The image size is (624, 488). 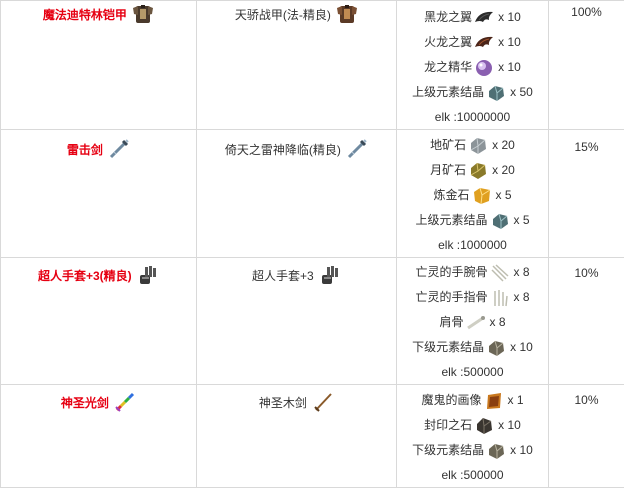 What do you see at coordinates (448, 17) in the screenshot?
I see `material-name: 黑龙之翼` at bounding box center [448, 17].